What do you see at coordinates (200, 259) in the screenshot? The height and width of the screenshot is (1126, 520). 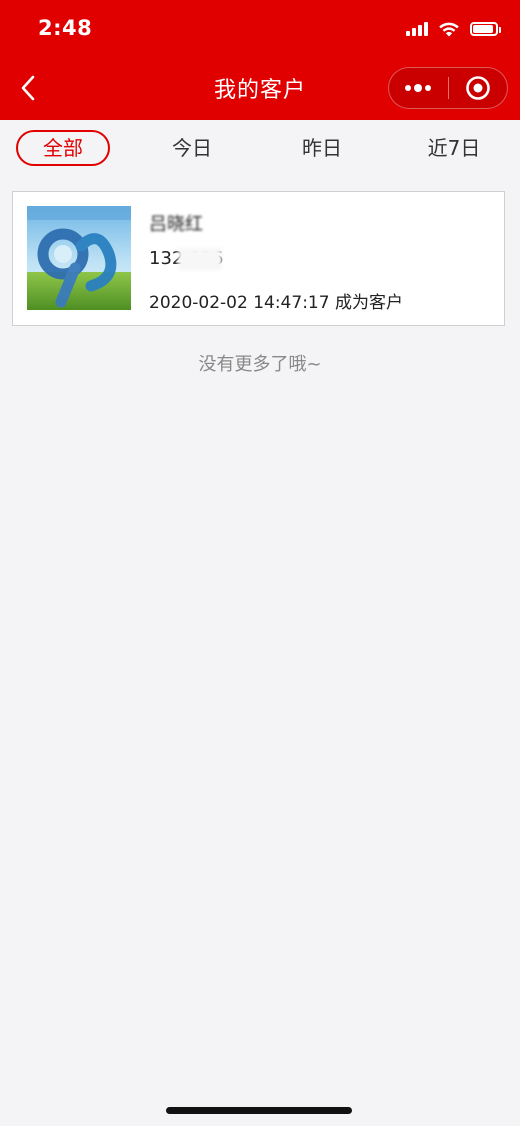 I see `phone-redaction` at bounding box center [200, 259].